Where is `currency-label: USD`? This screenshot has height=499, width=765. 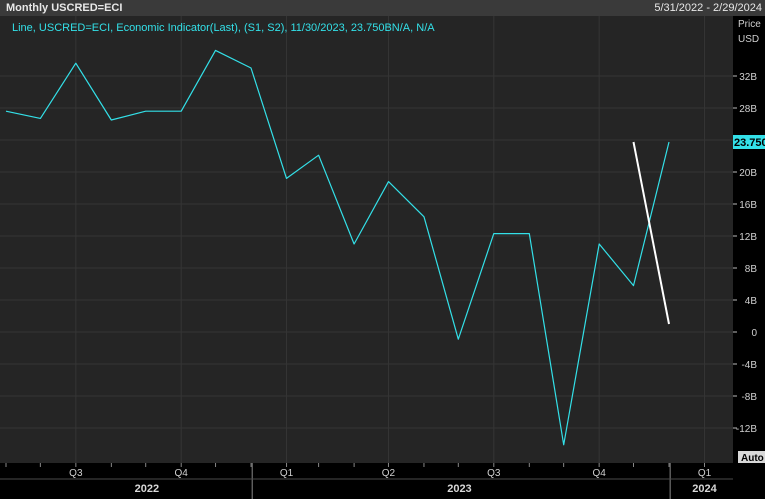 currency-label: USD is located at coordinates (748, 39).